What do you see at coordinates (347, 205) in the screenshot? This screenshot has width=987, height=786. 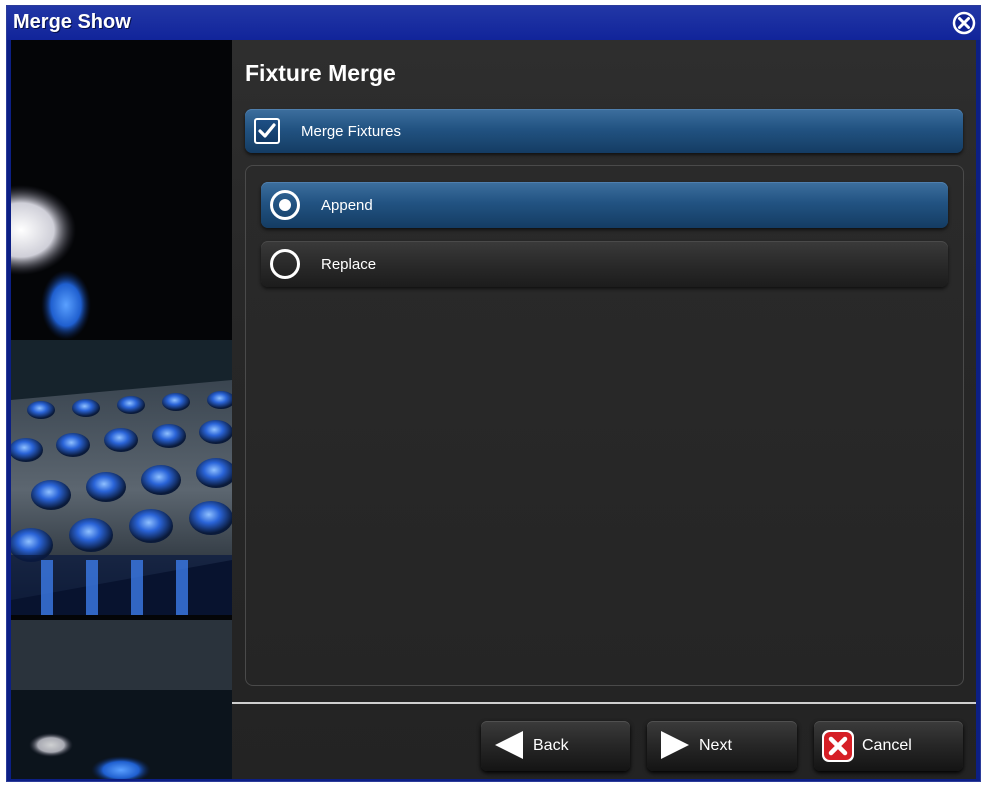 I see `option-label: Append` at bounding box center [347, 205].